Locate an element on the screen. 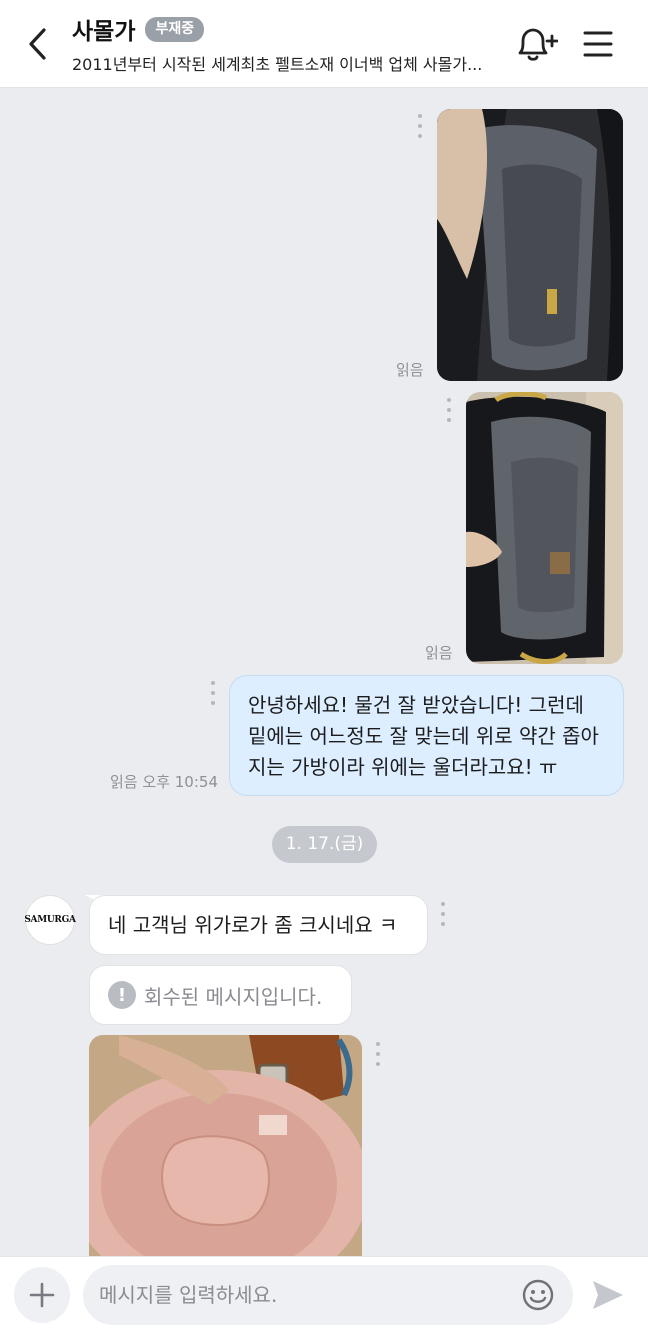 The height and width of the screenshot is (1334, 648). emoji-icon is located at coordinates (538, 1295).